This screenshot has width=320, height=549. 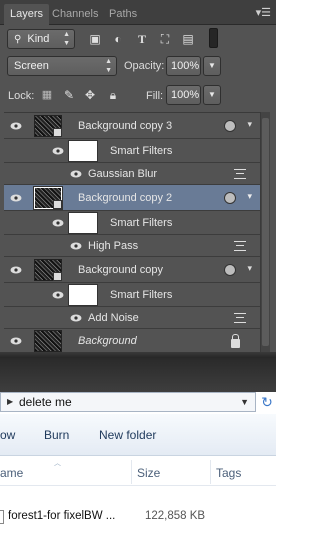 What do you see at coordinates (212, 95) in the screenshot?
I see `fill-slider-button: ▼` at bounding box center [212, 95].